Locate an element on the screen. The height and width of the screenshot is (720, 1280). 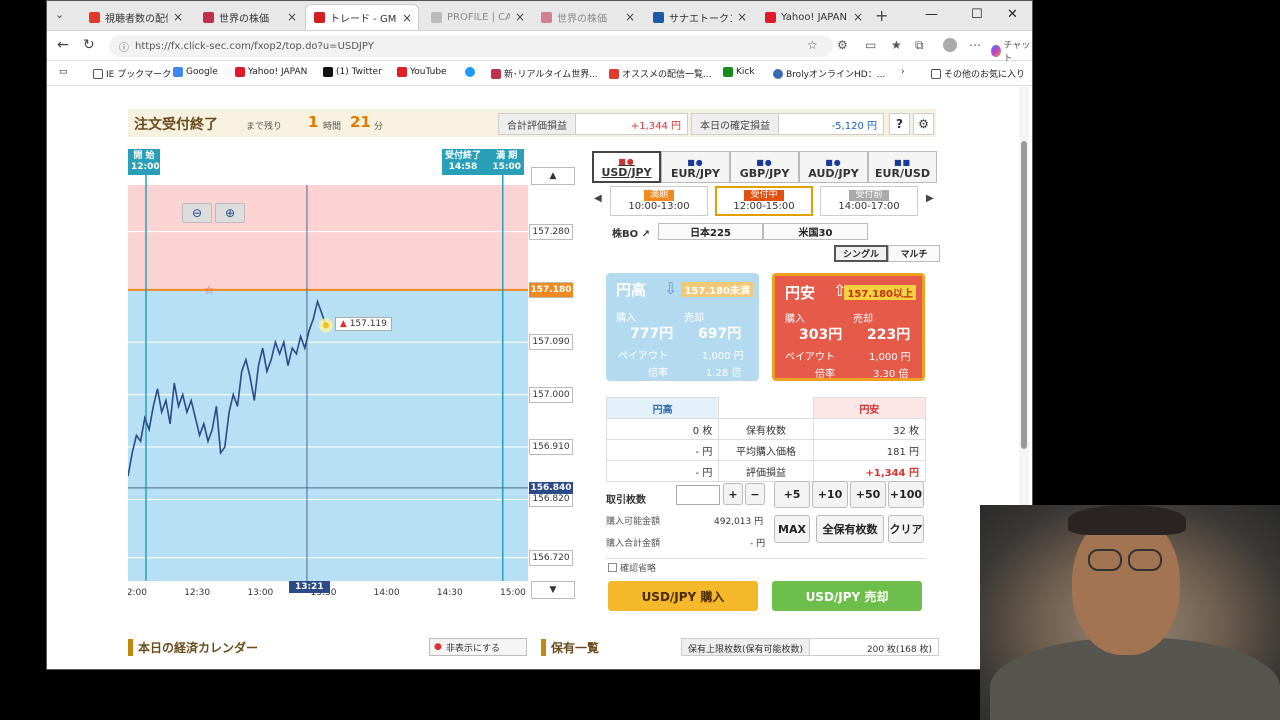
high-rate-value: 1.28 倍 is located at coordinates (724, 373).